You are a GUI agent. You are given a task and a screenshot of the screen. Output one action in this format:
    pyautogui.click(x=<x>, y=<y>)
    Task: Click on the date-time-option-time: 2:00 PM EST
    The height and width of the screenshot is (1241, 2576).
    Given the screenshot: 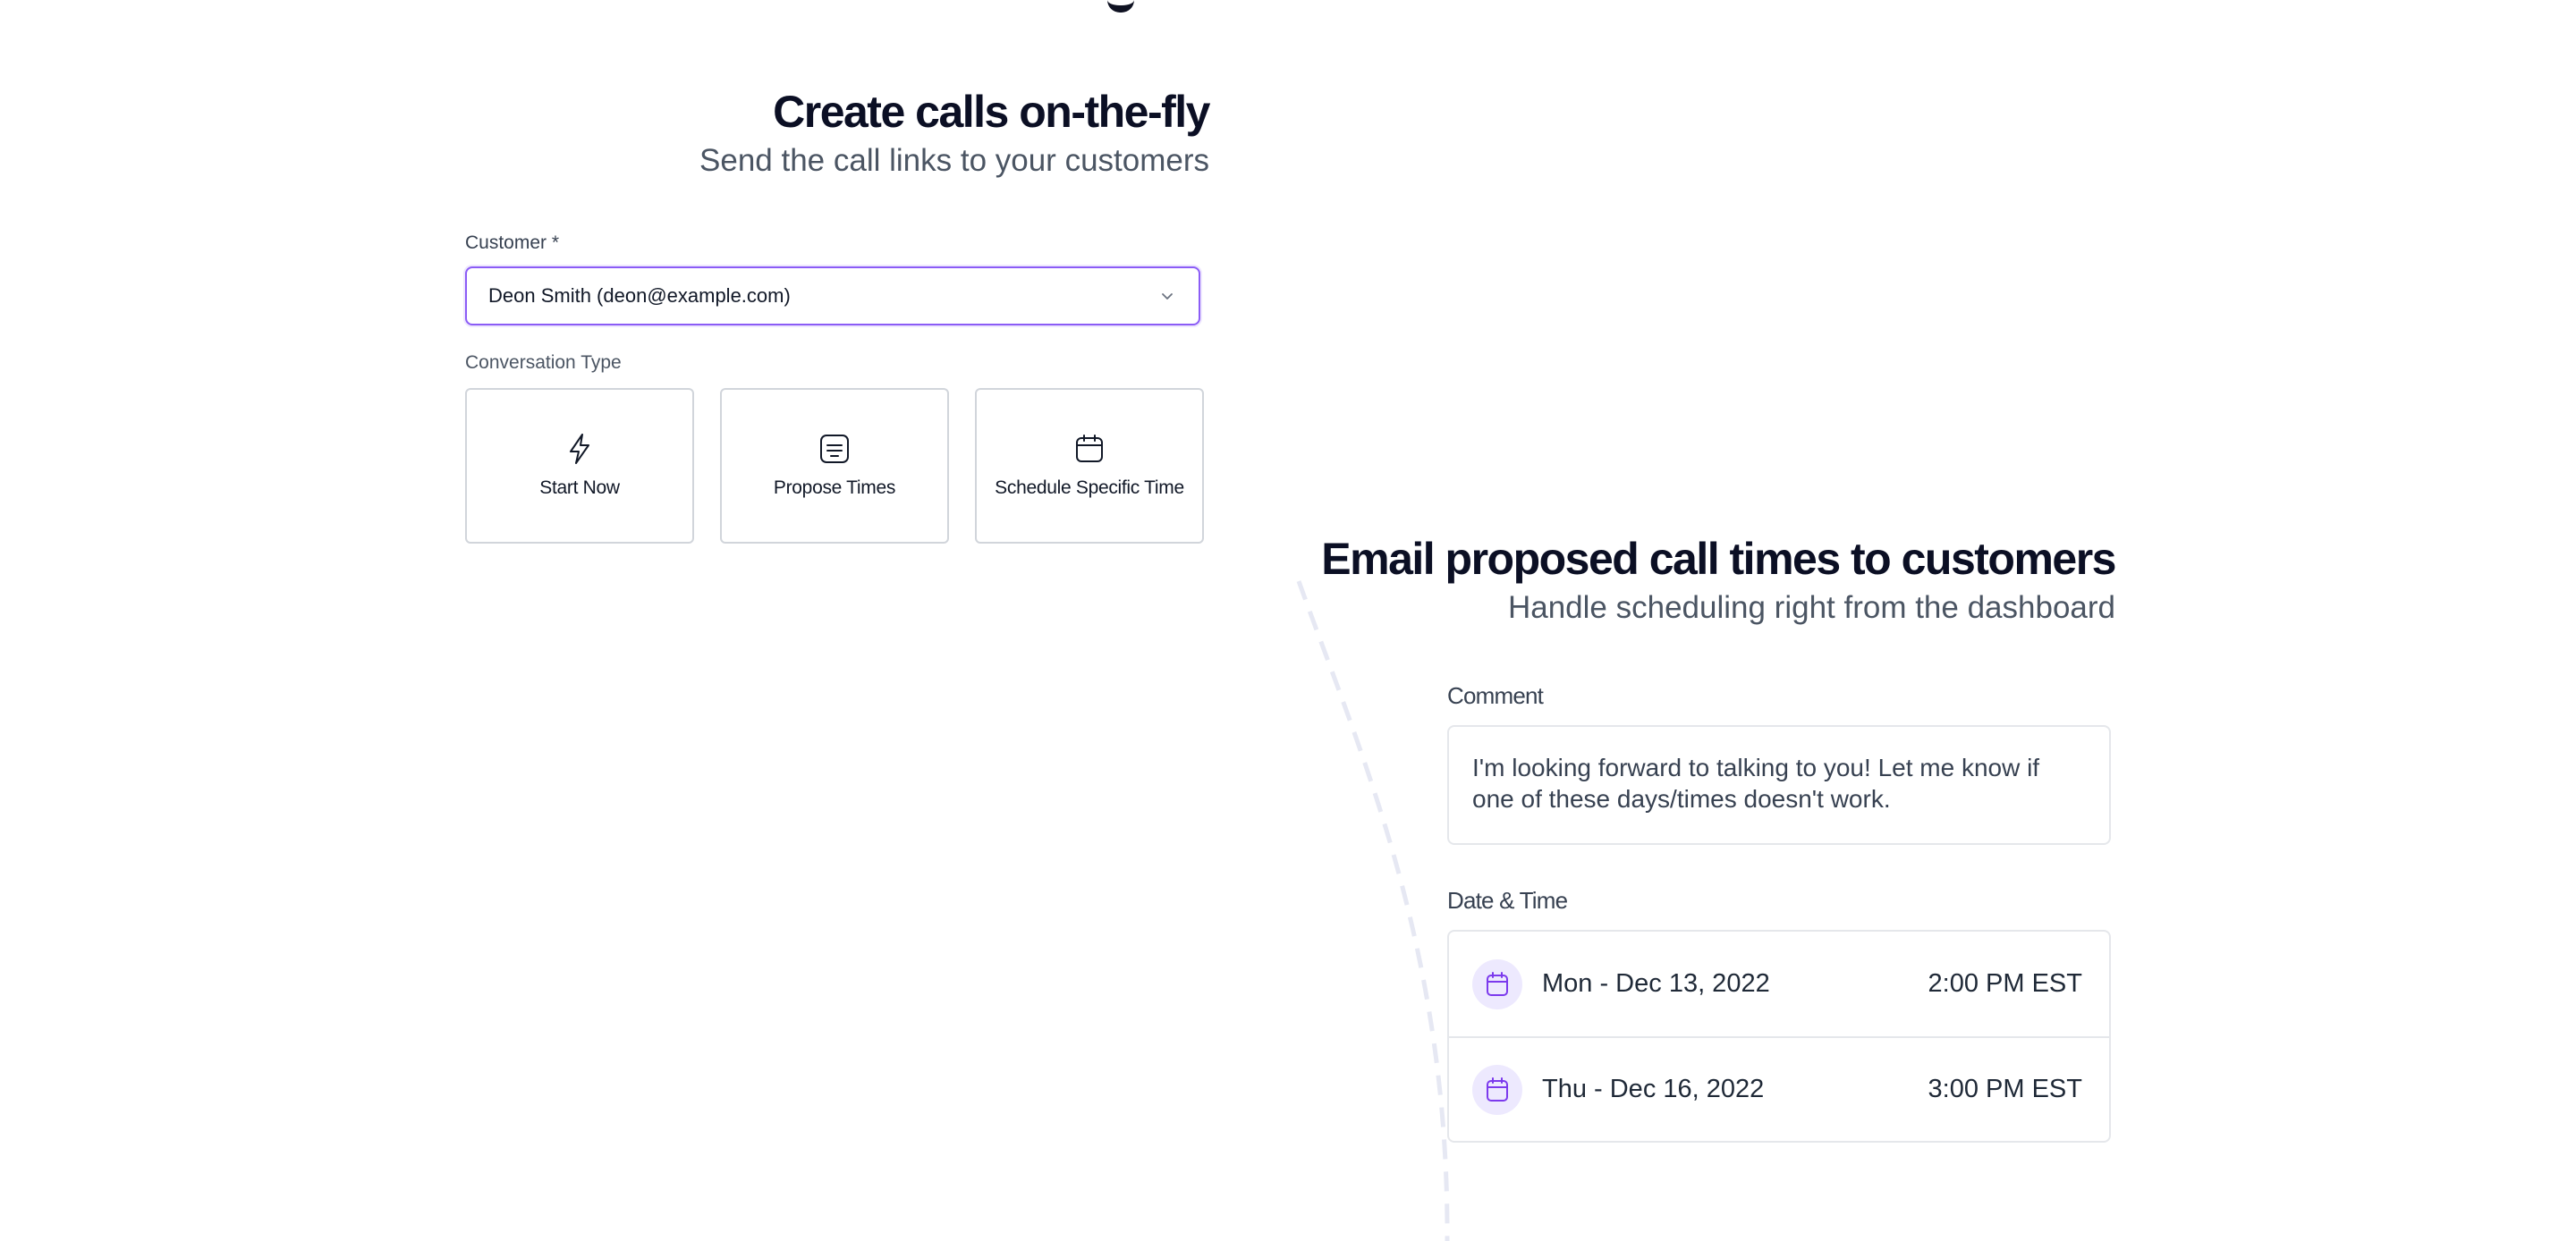 What is the action you would take?
    pyautogui.click(x=2005, y=983)
    